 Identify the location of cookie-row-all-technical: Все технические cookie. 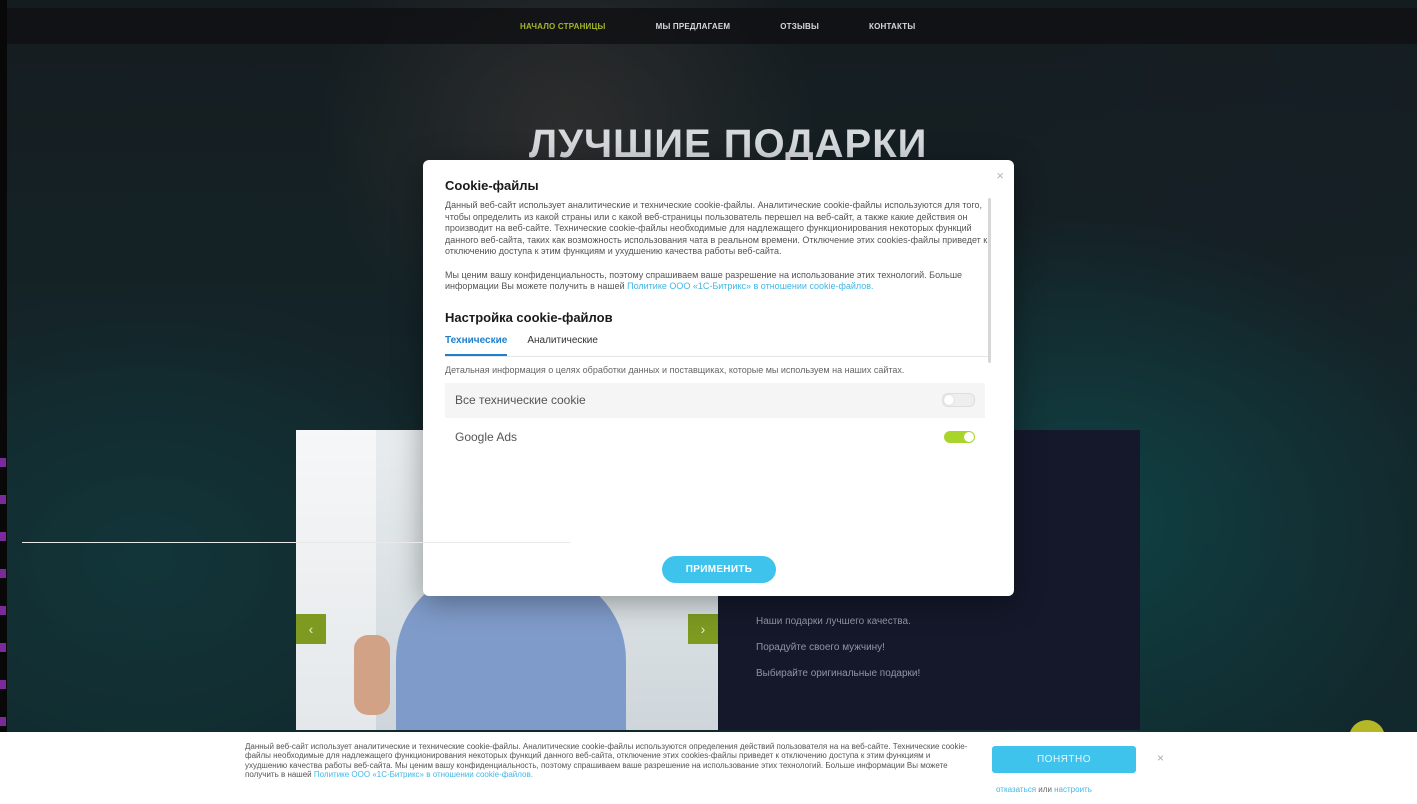
(715, 400).